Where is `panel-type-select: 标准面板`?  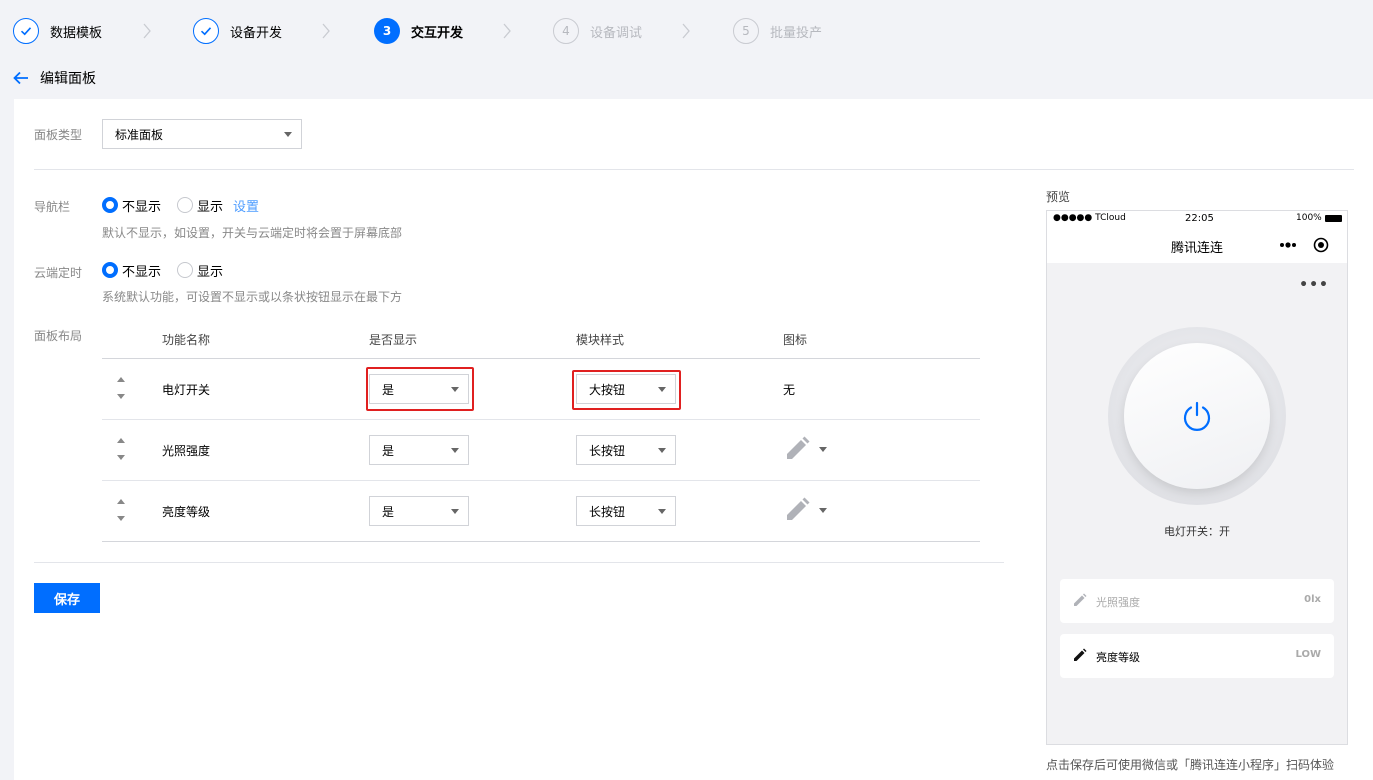
panel-type-select: 标准面板 is located at coordinates (202, 134).